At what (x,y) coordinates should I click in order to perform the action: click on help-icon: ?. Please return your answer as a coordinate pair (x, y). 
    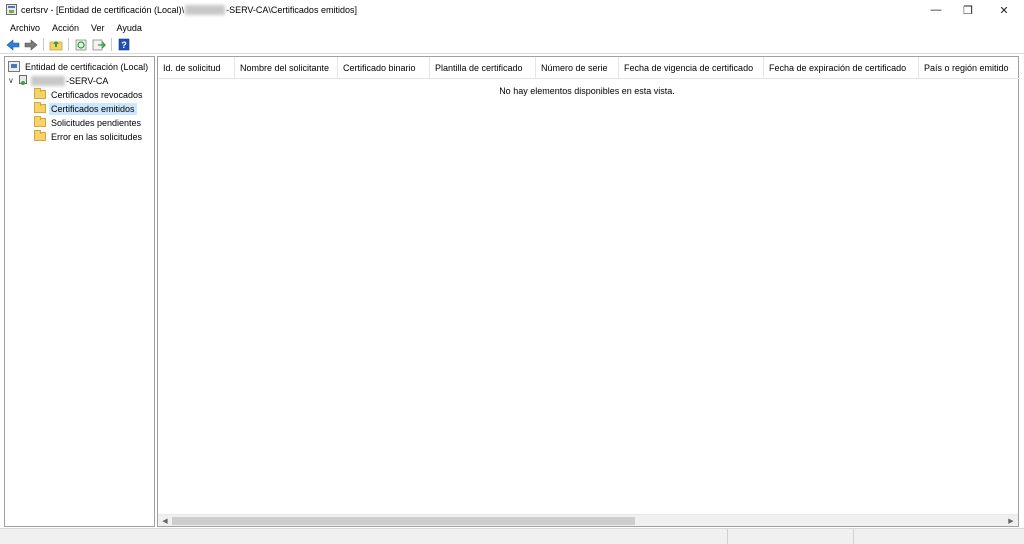
    Looking at the image, I should click on (123, 44).